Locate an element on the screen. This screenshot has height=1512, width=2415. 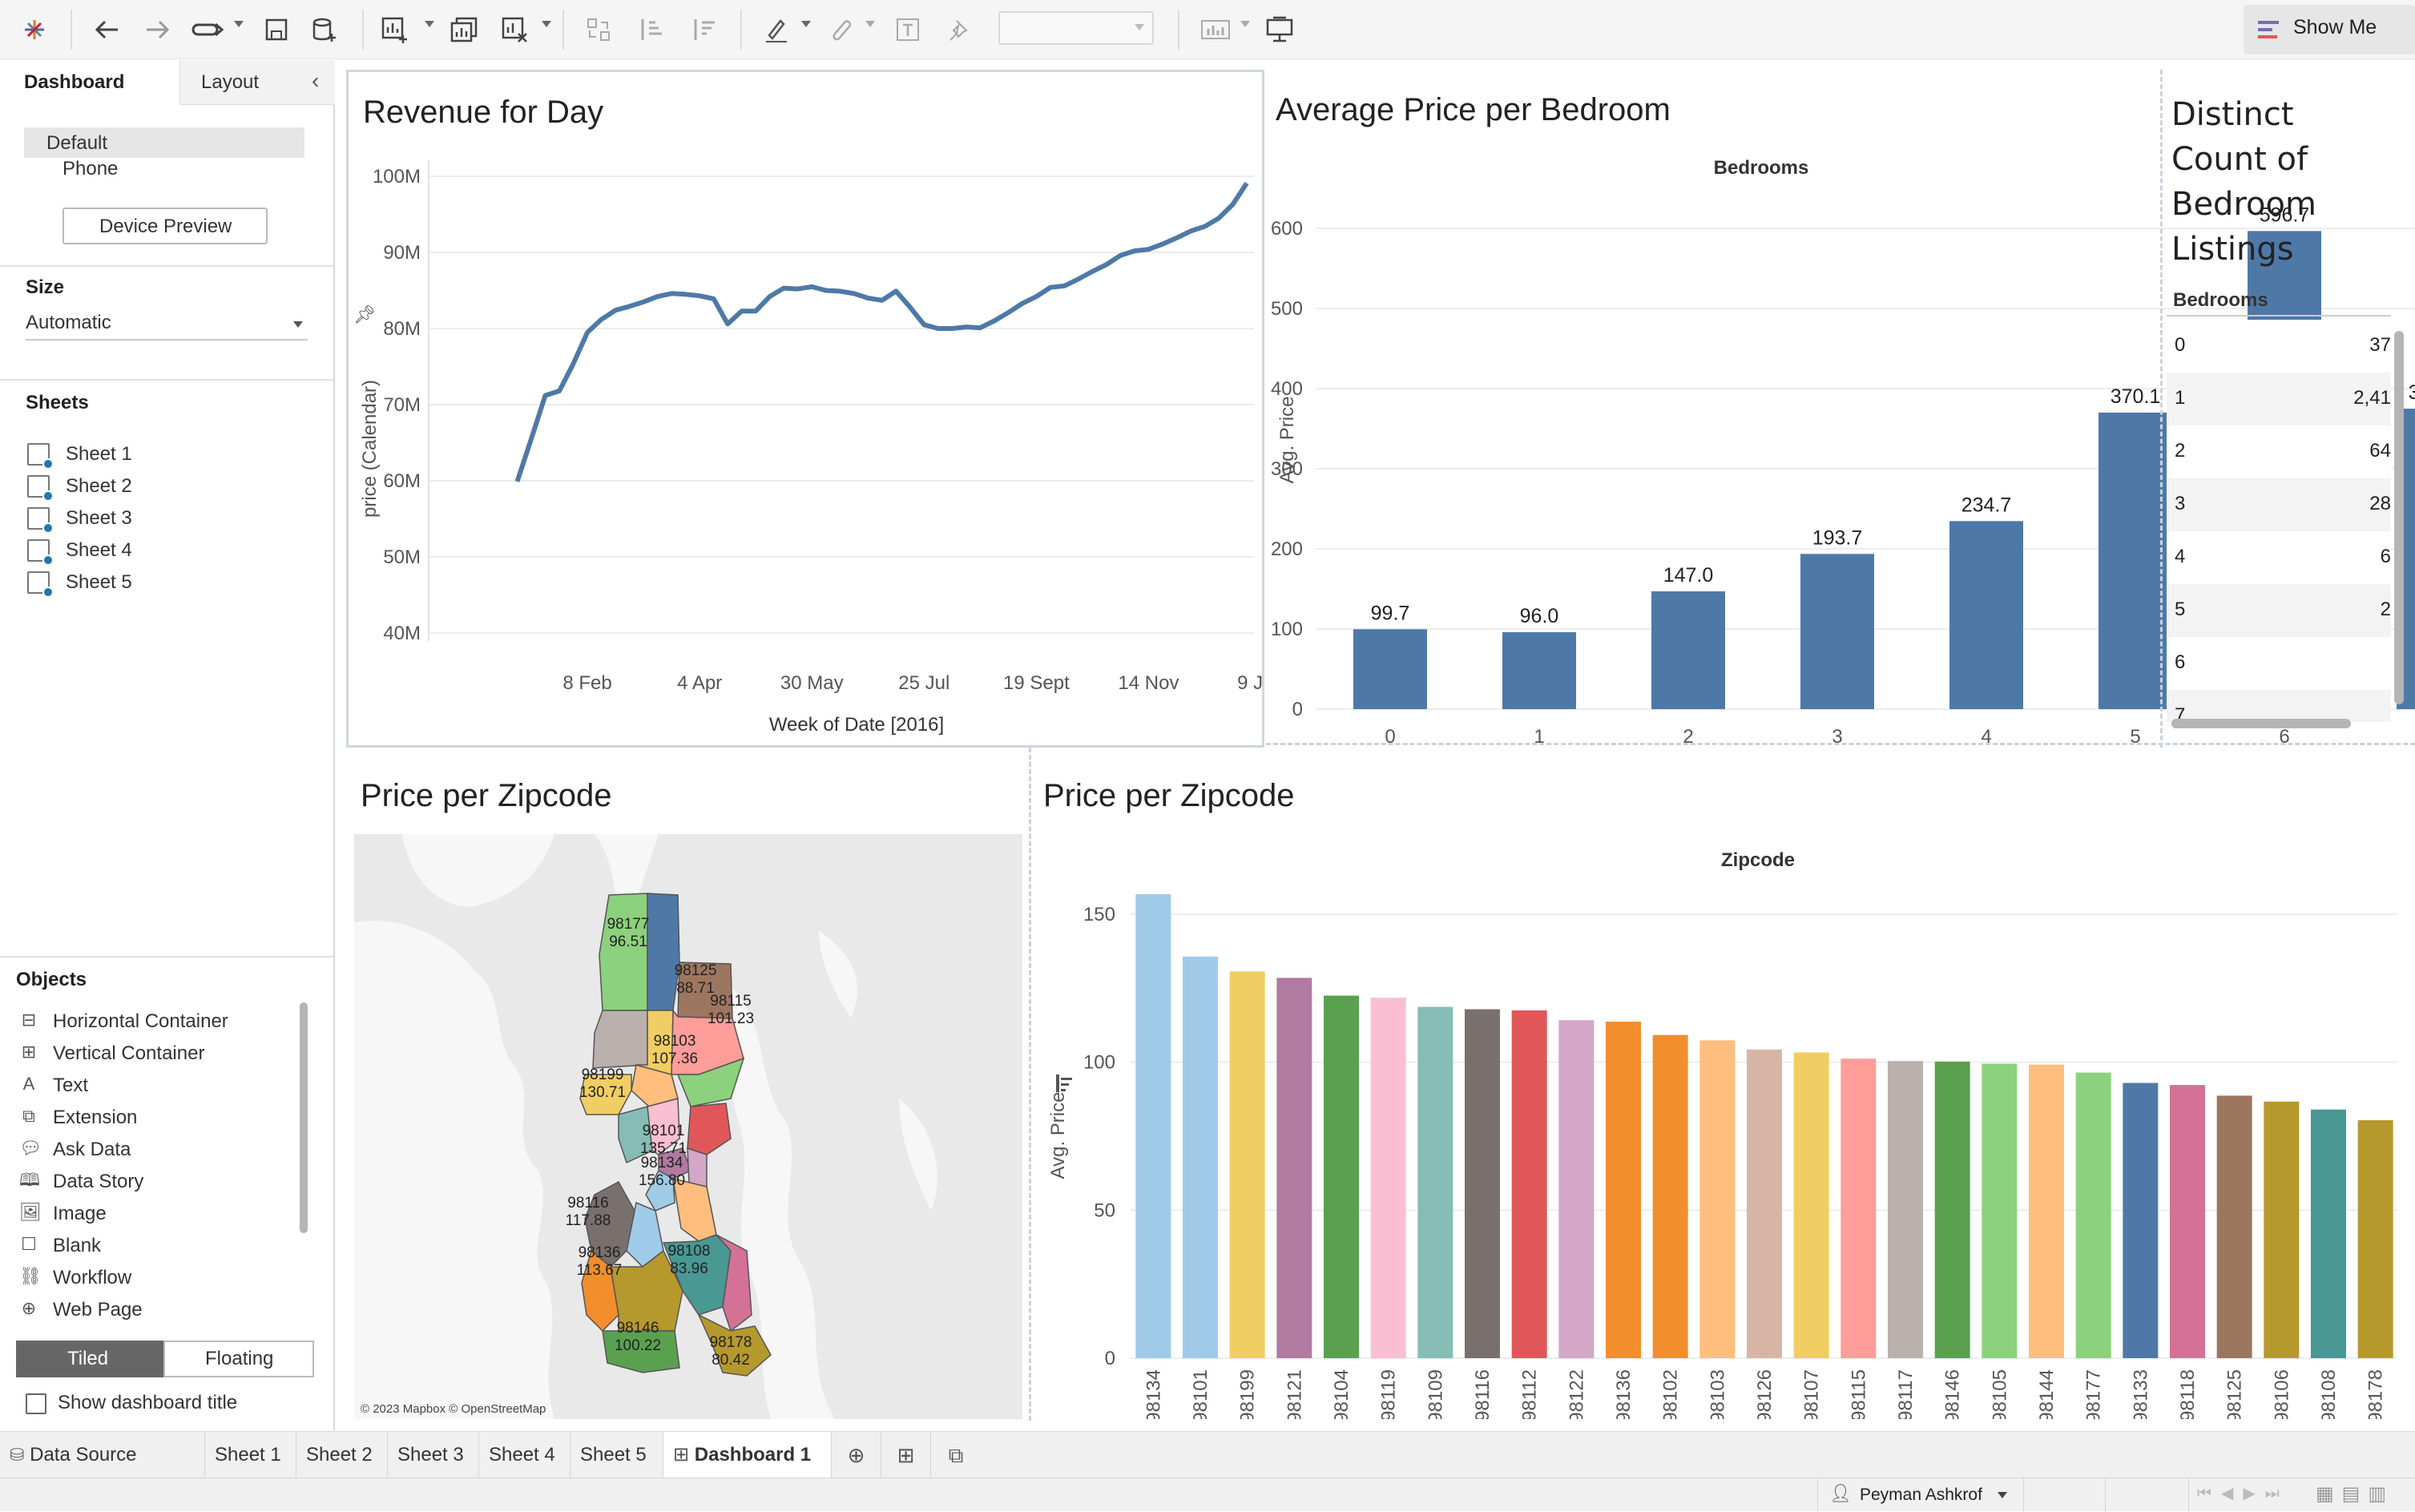
map-zip-label: 98146 100.22 is located at coordinates (638, 1337).